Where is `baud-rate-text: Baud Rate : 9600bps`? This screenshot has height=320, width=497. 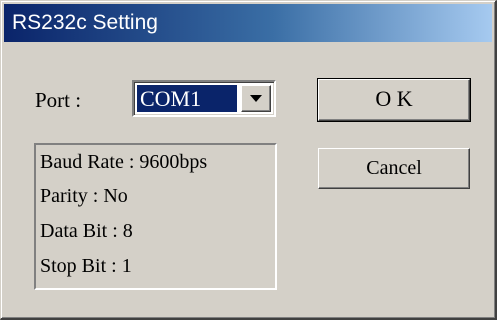
baud-rate-text: Baud Rate : 9600bps is located at coordinates (124, 162).